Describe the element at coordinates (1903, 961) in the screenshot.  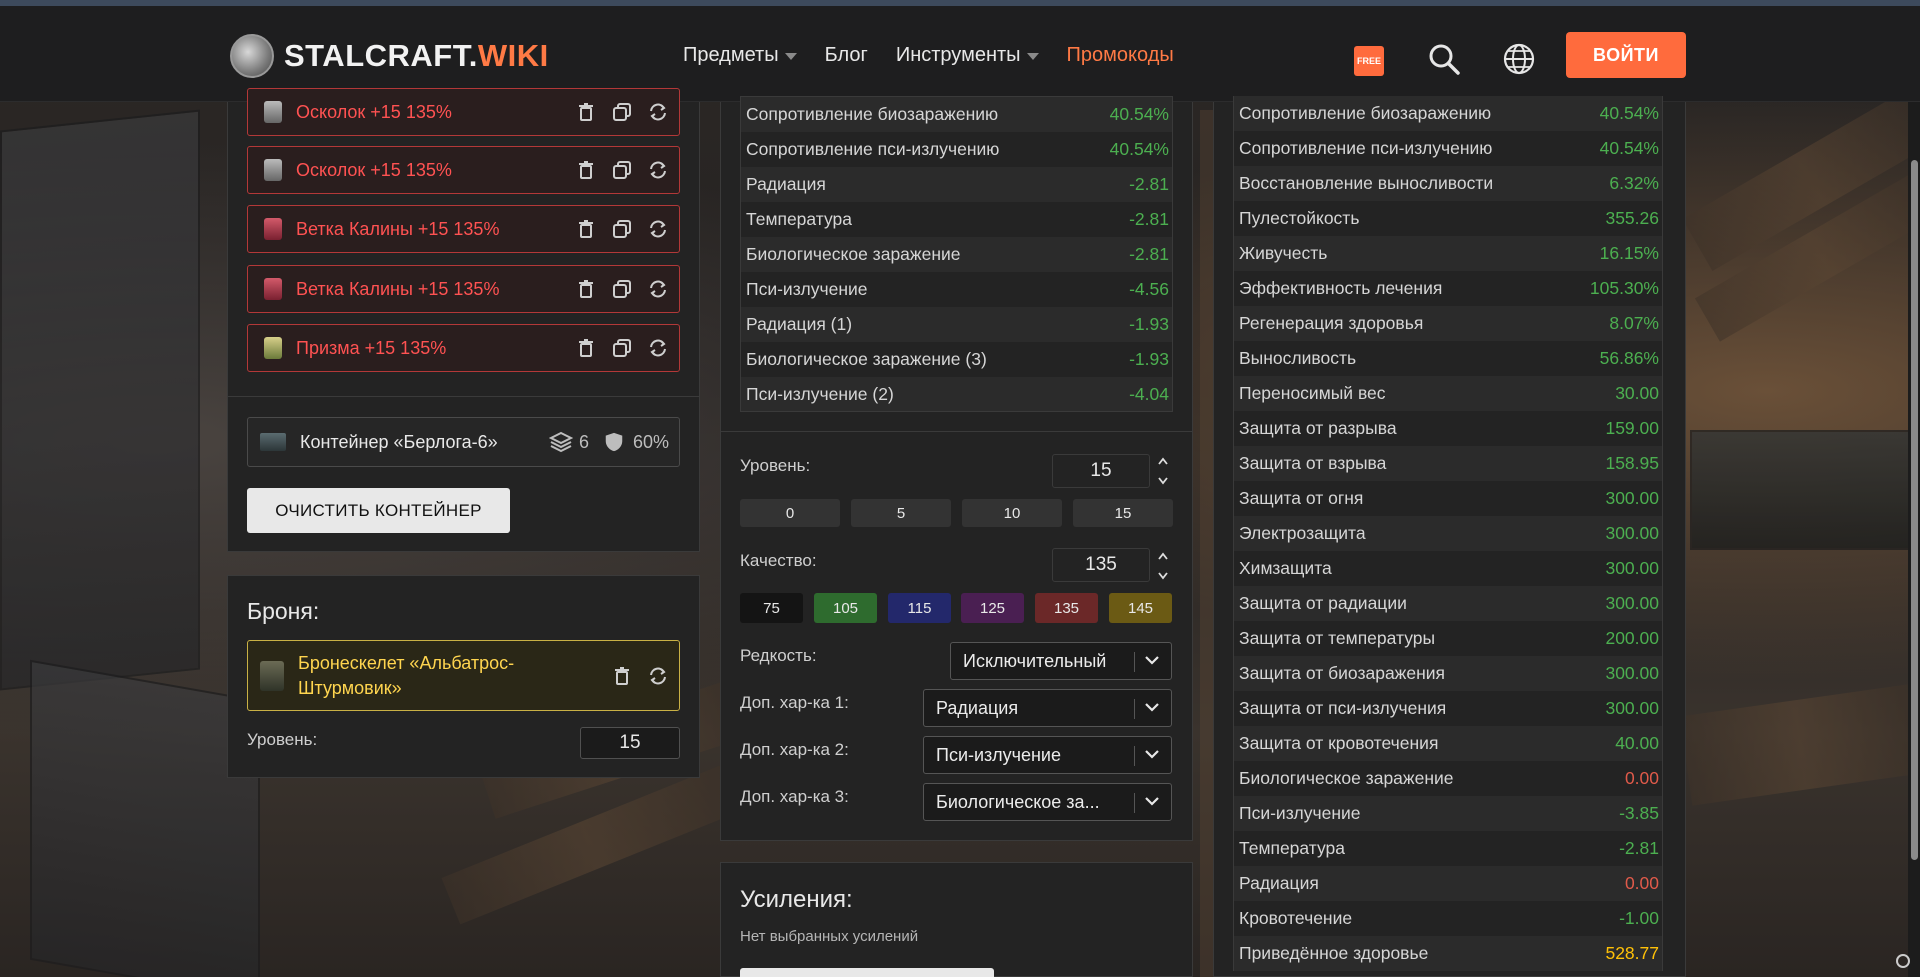
I see `settings-gear-icon` at that location.